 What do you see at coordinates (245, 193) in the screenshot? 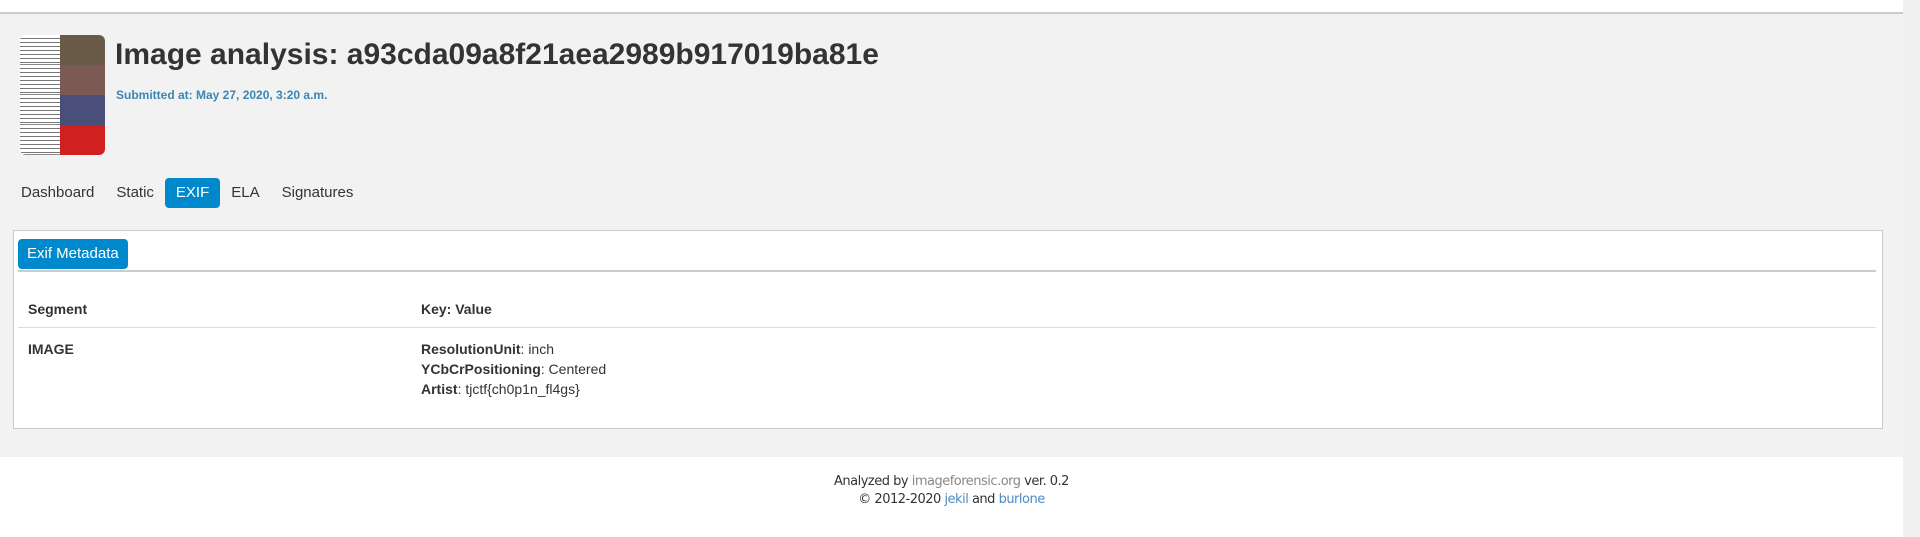
I see `tab-ela: ELA` at bounding box center [245, 193].